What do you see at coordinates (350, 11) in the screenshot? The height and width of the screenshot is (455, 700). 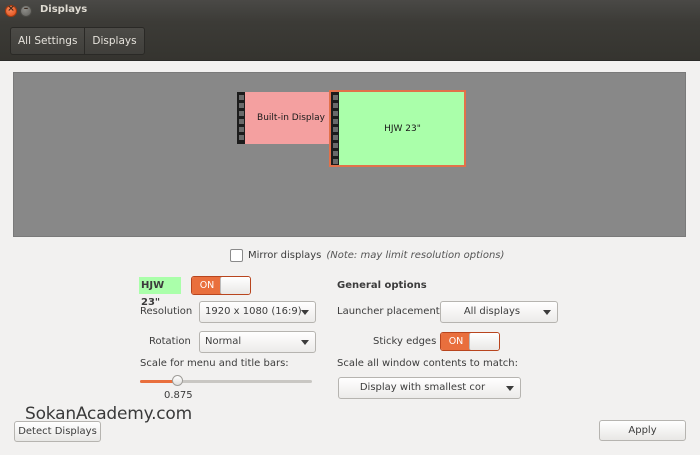 I see `title-bar: × – Displays` at bounding box center [350, 11].